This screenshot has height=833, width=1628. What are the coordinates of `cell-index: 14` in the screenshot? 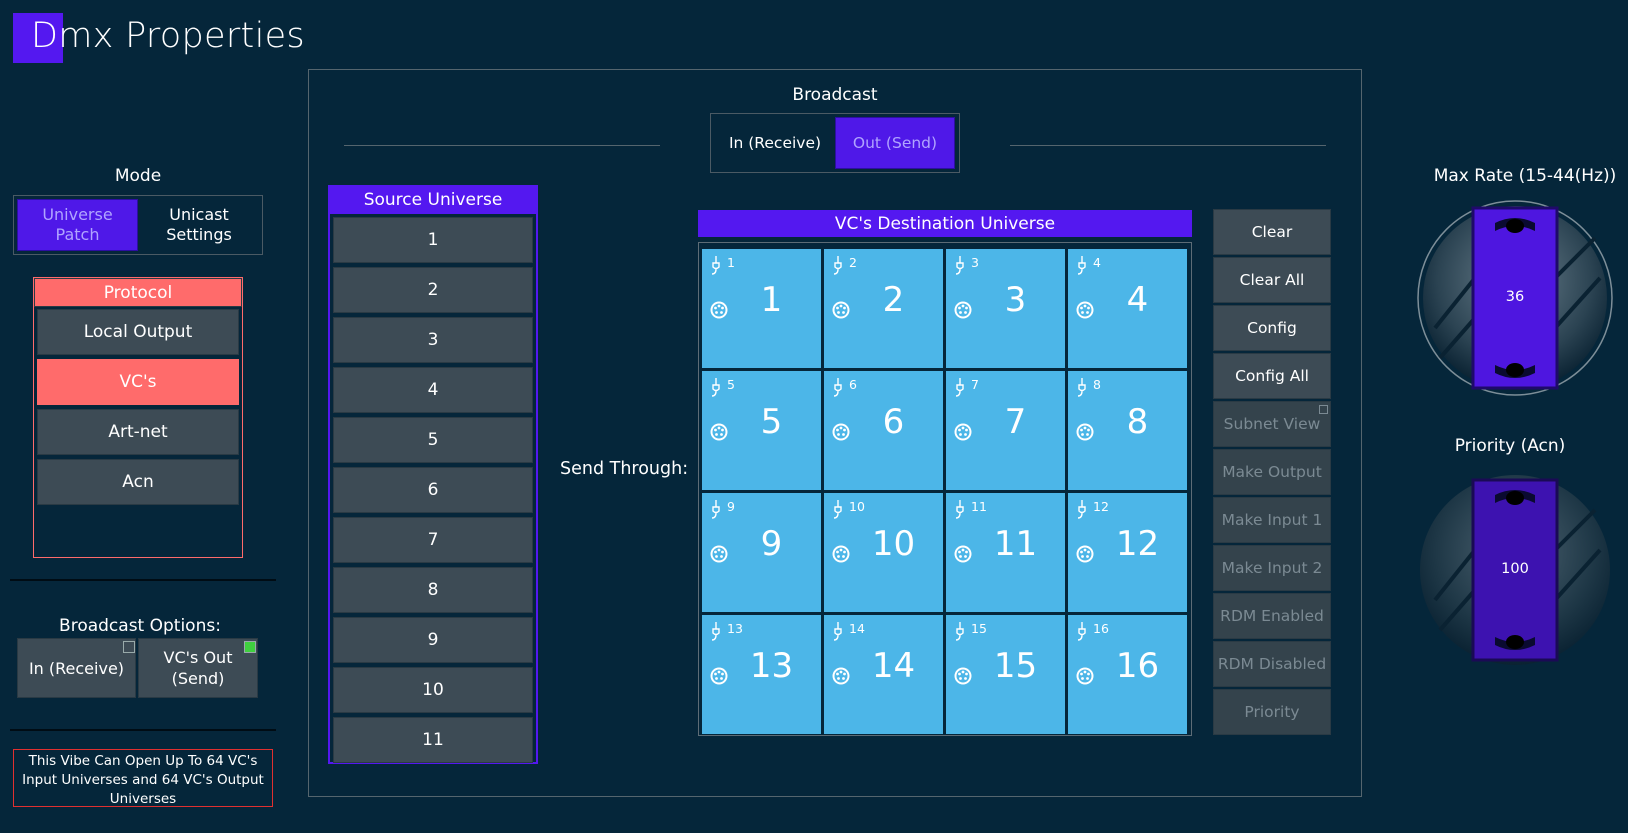 It's located at (857, 628).